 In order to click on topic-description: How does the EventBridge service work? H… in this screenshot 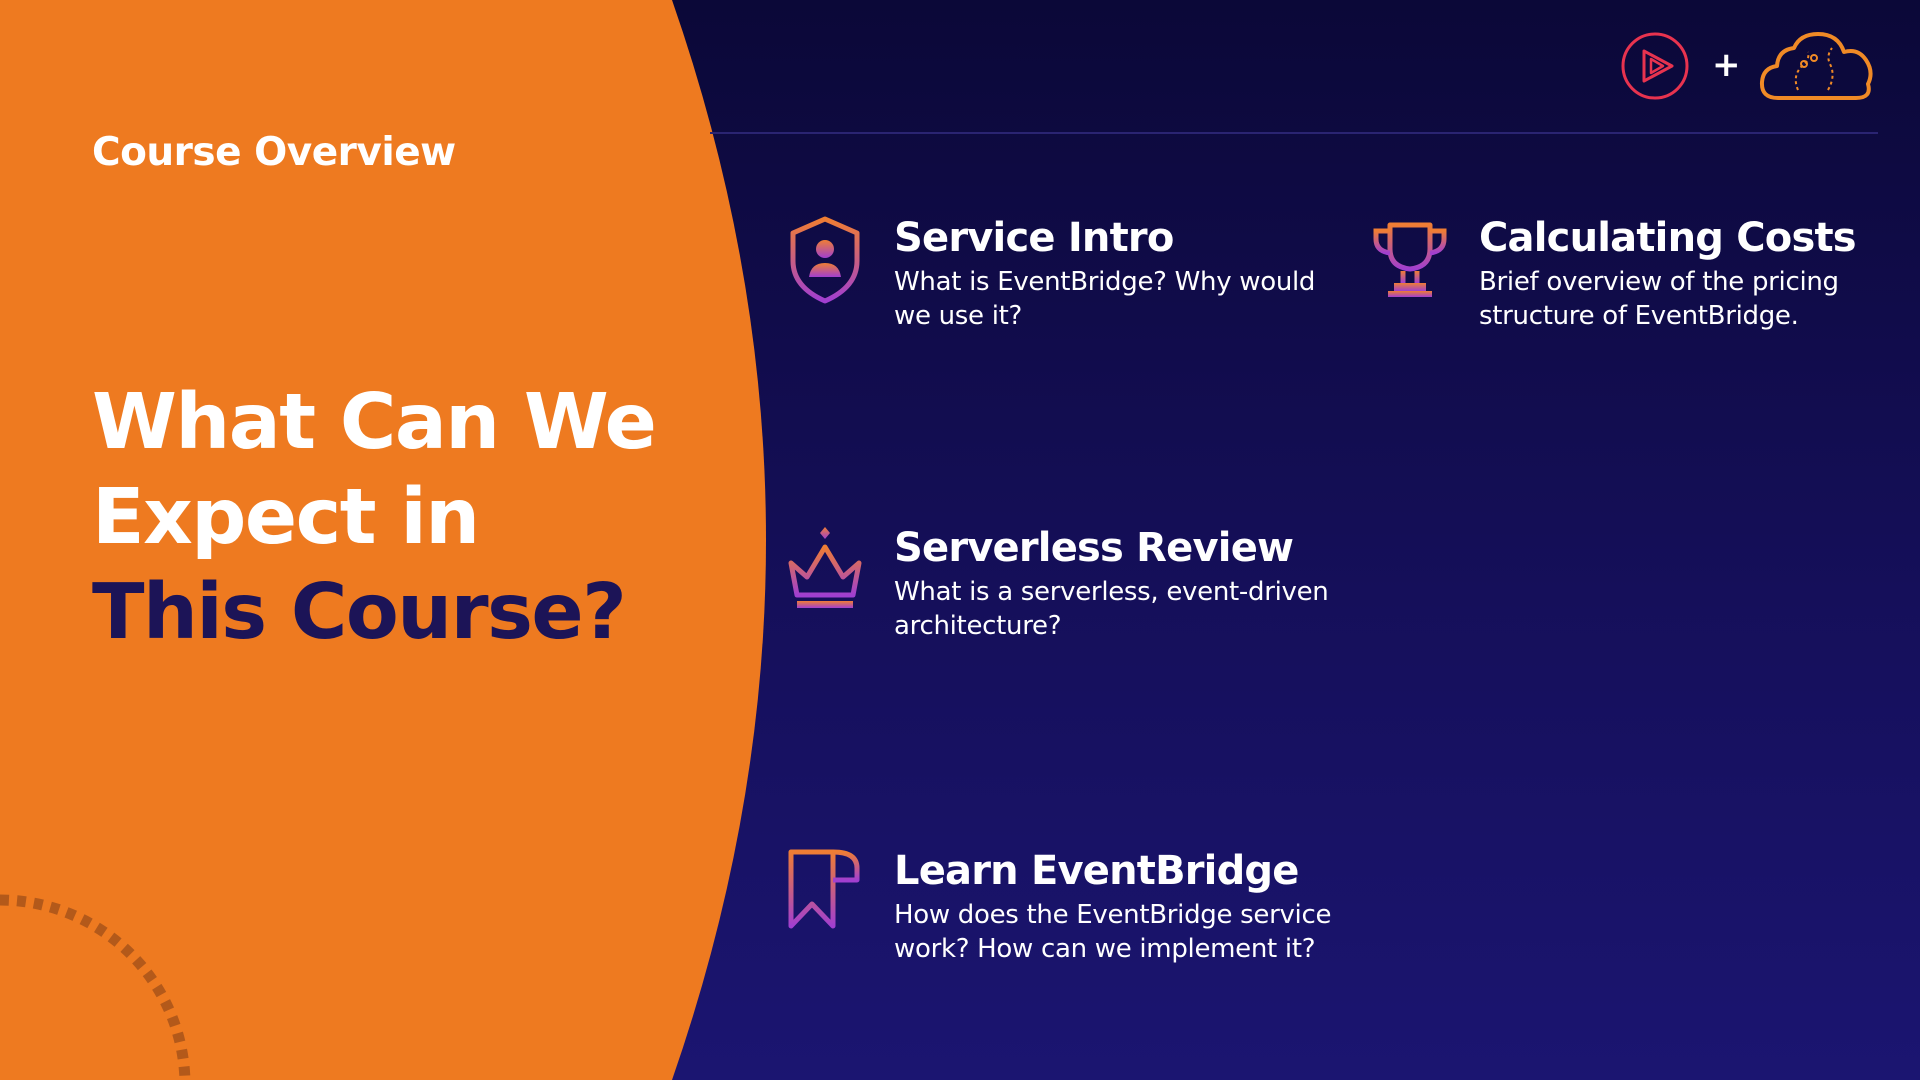, I will do `click(1112, 932)`.